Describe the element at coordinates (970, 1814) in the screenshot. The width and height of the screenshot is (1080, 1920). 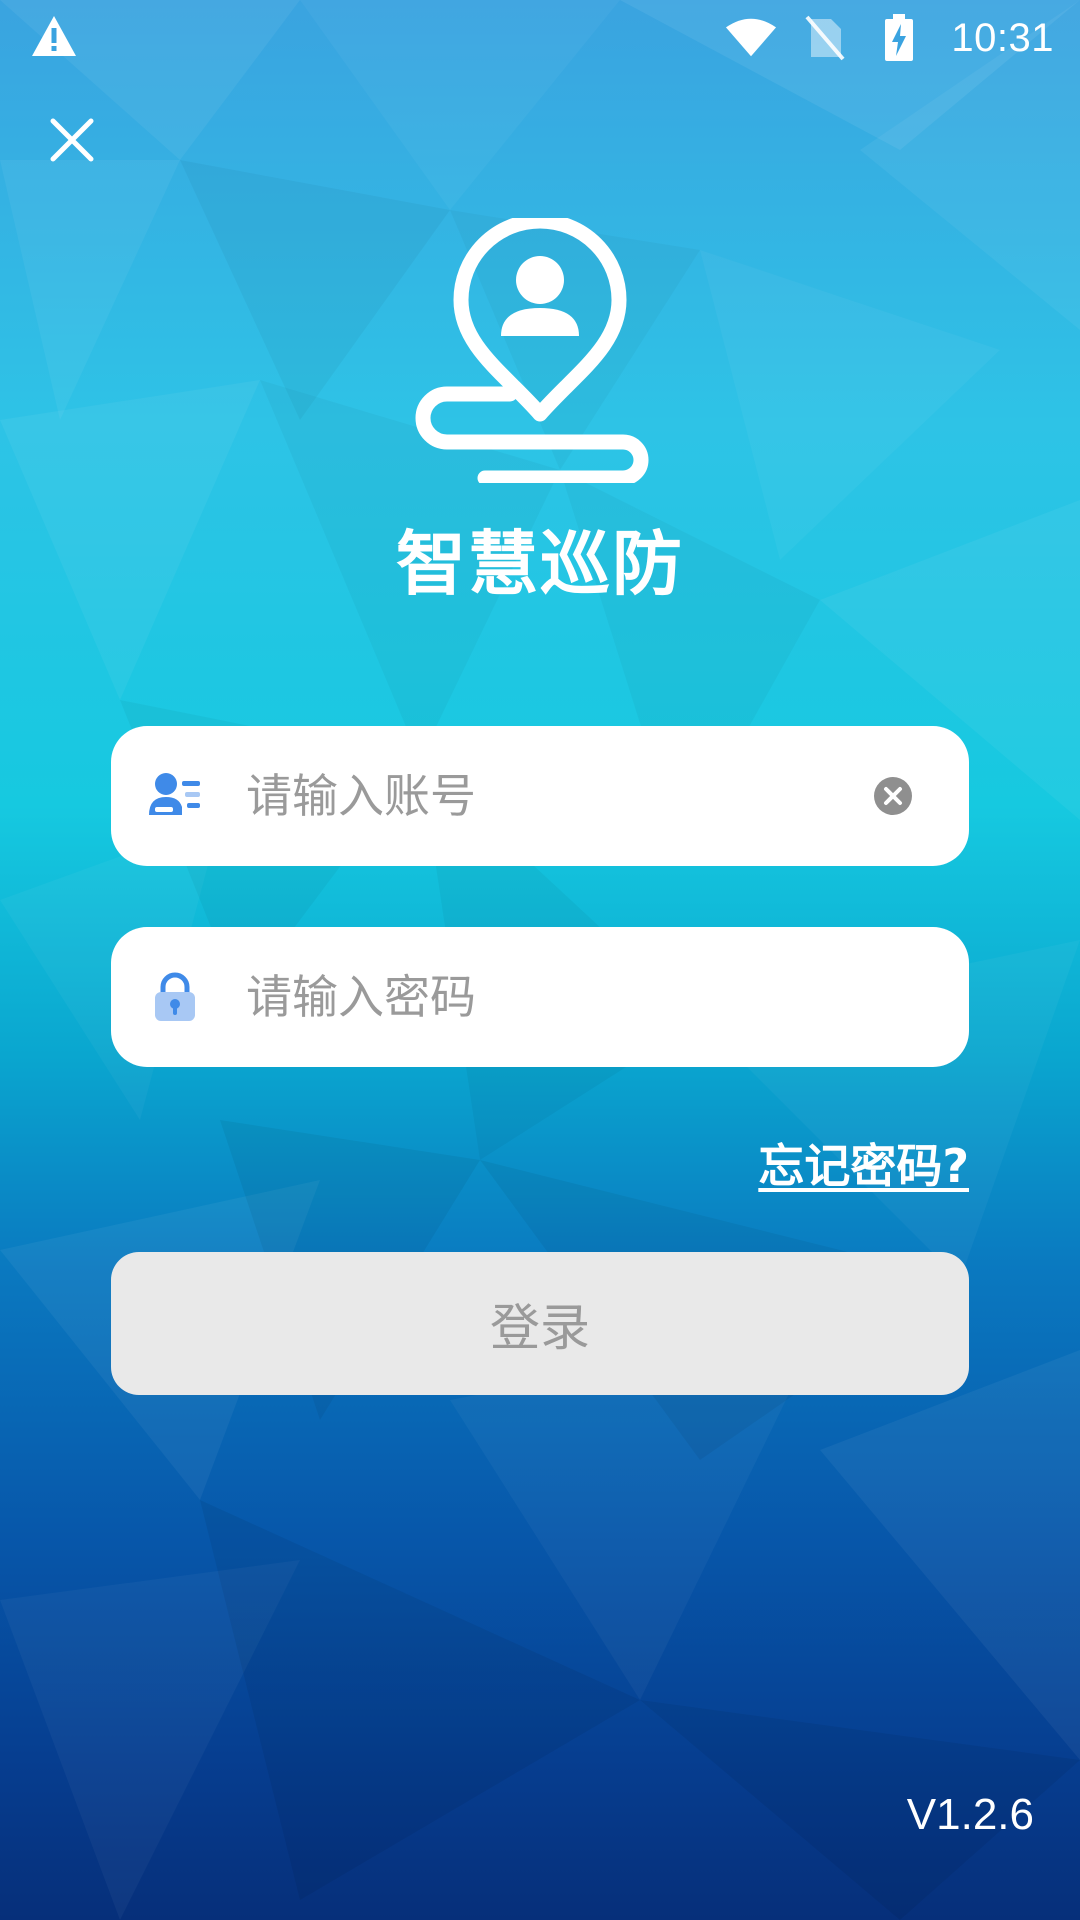
I see `app-version: V1.2.6` at that location.